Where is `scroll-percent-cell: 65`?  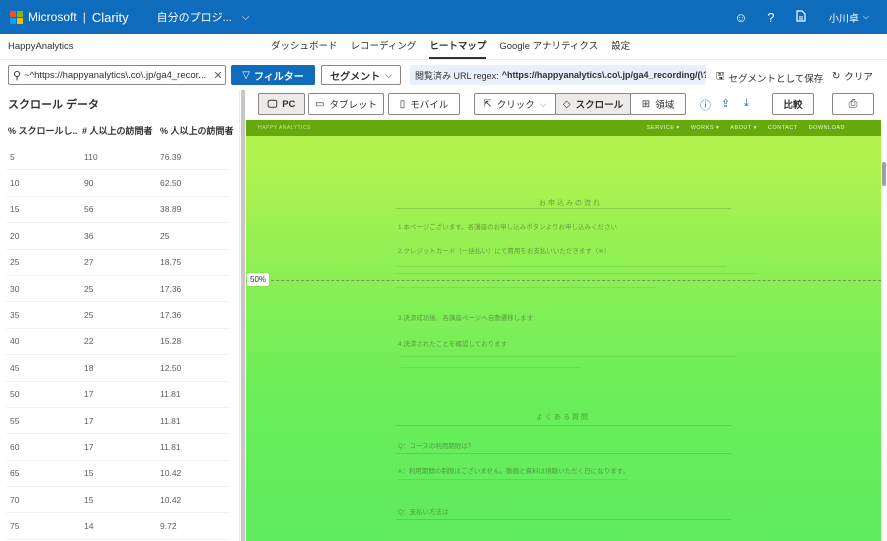 scroll-percent-cell: 65 is located at coordinates (15, 473).